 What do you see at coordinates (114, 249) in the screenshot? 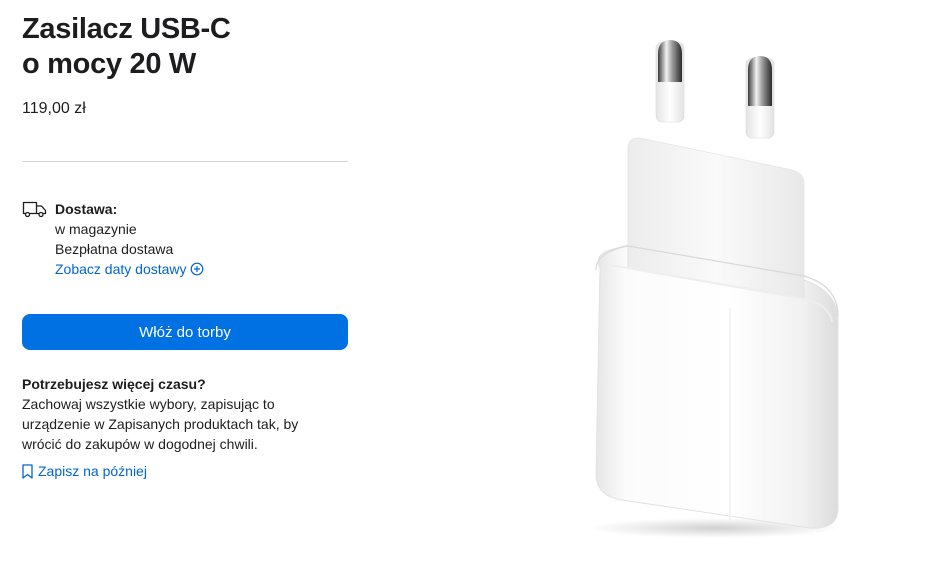
I see `delivery-shipping-cost: Bezpłatna dostawa` at bounding box center [114, 249].